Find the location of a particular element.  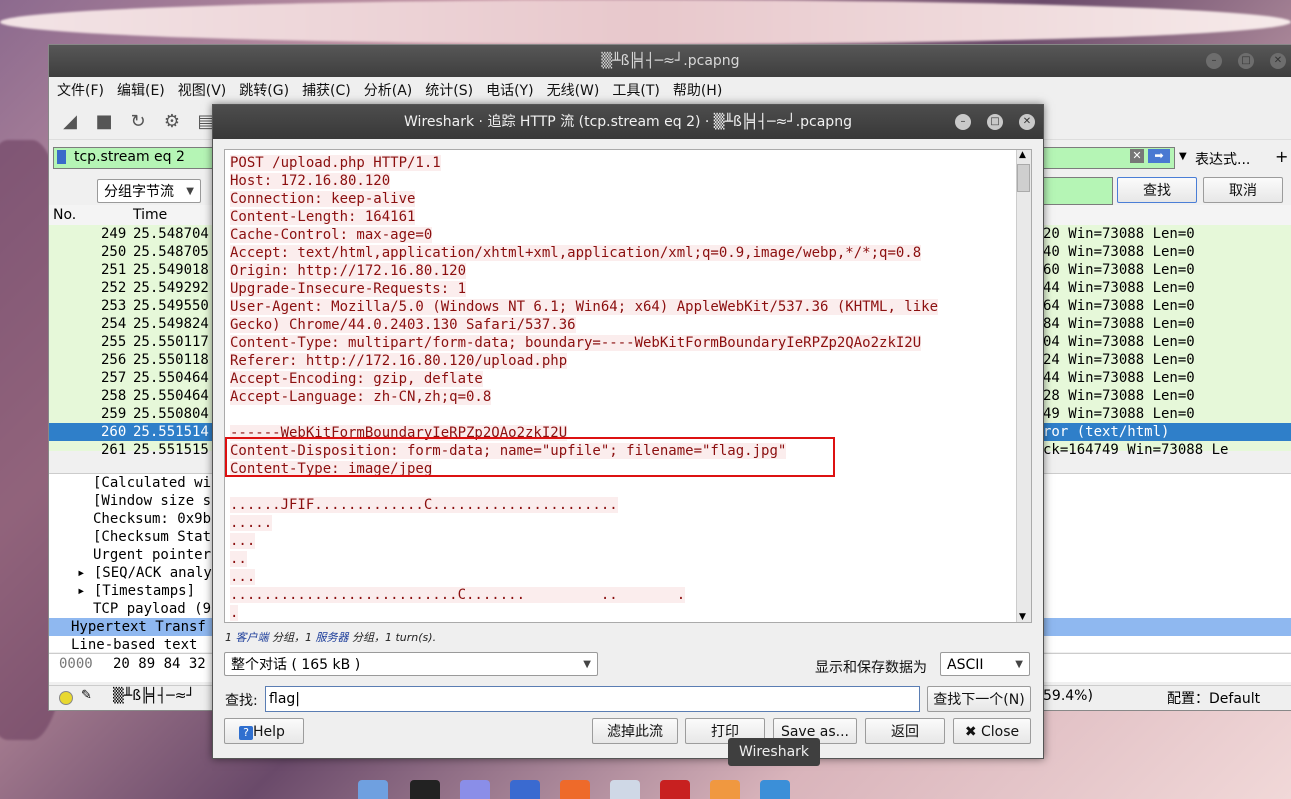

help-icon: ? is located at coordinates (246, 733).